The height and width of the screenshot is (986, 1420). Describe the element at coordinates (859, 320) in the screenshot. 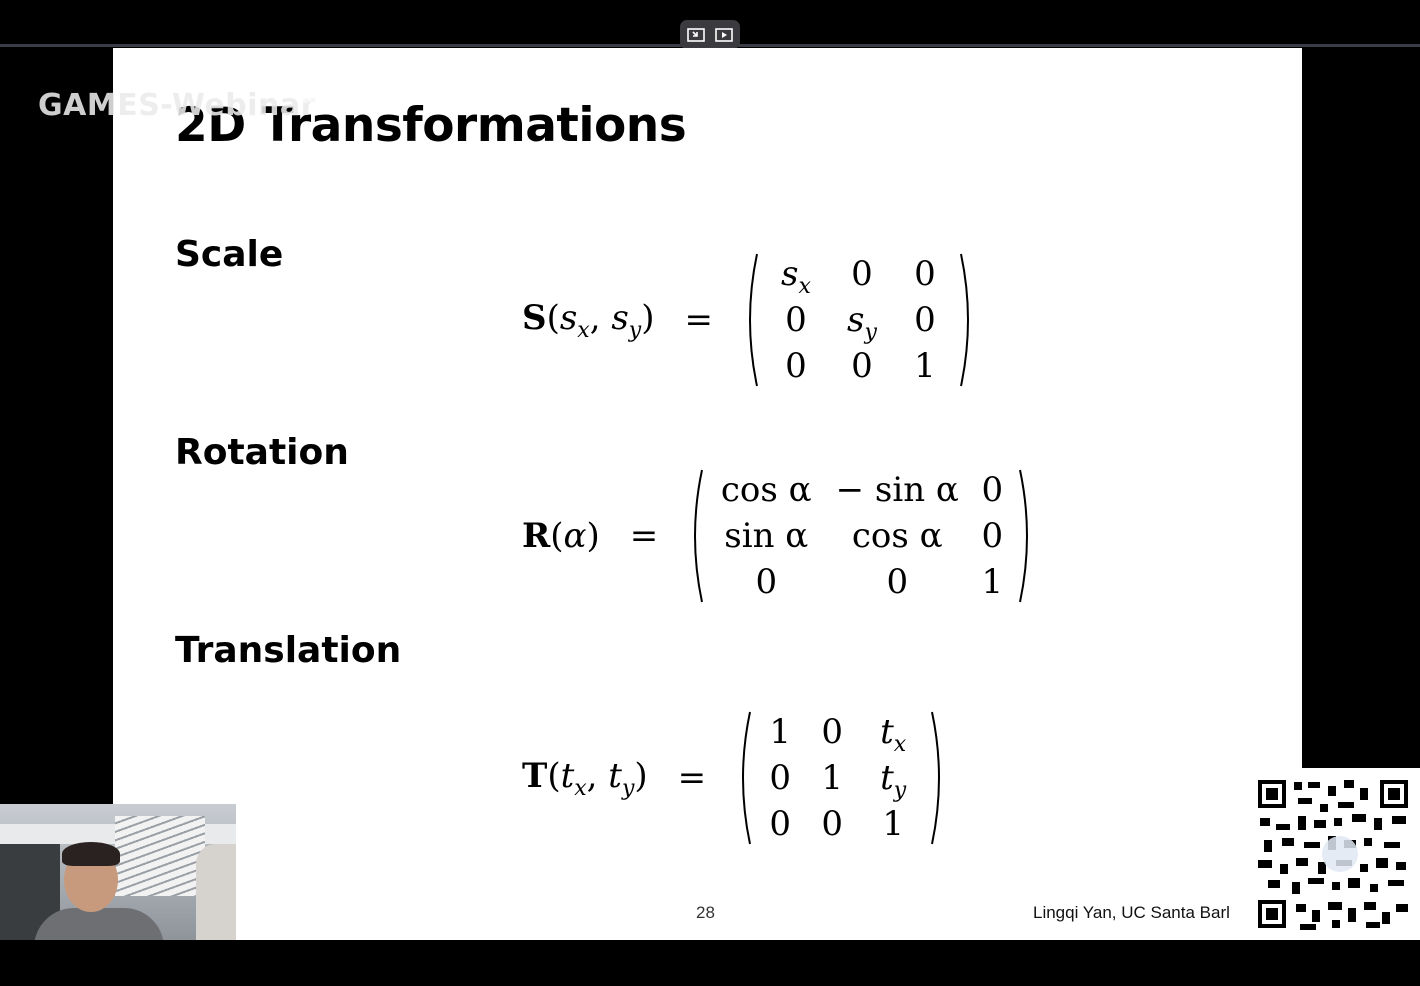

I see `scale-matrix: sx 0 0 0 sy 0 001` at that location.